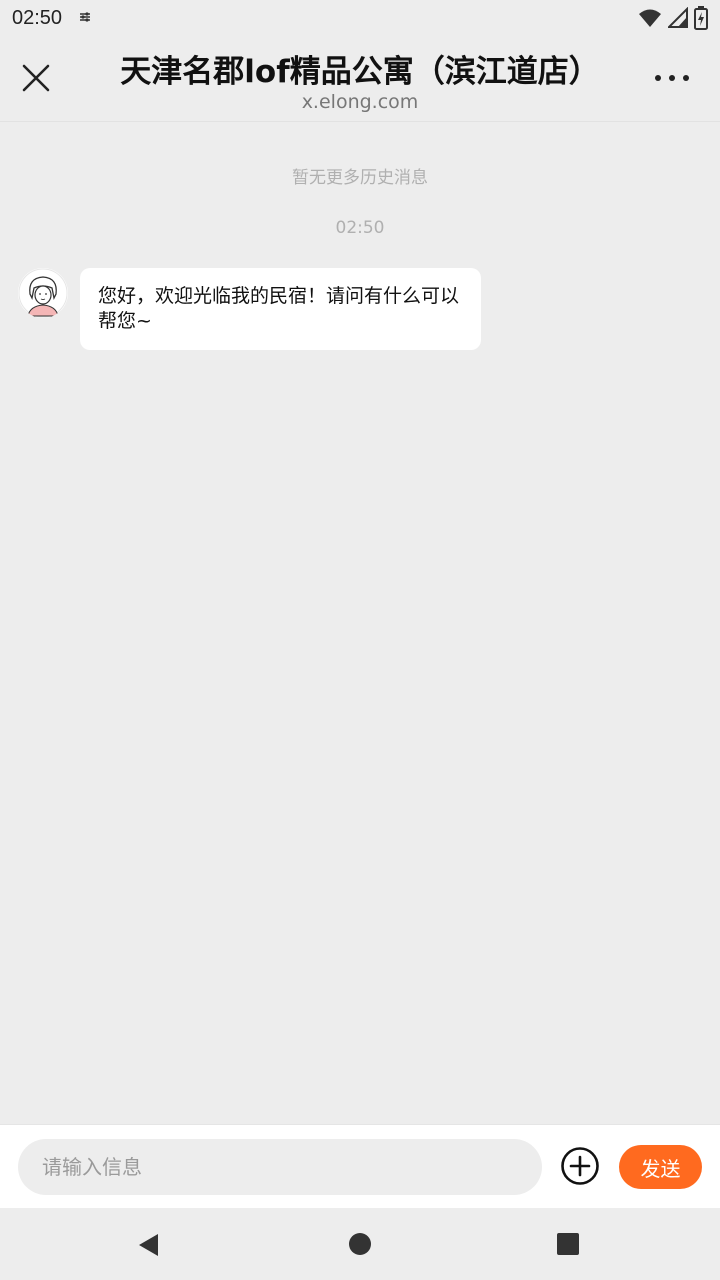 Image resolution: width=720 pixels, height=1280 pixels. I want to click on recents-square-icon, so click(568, 1244).